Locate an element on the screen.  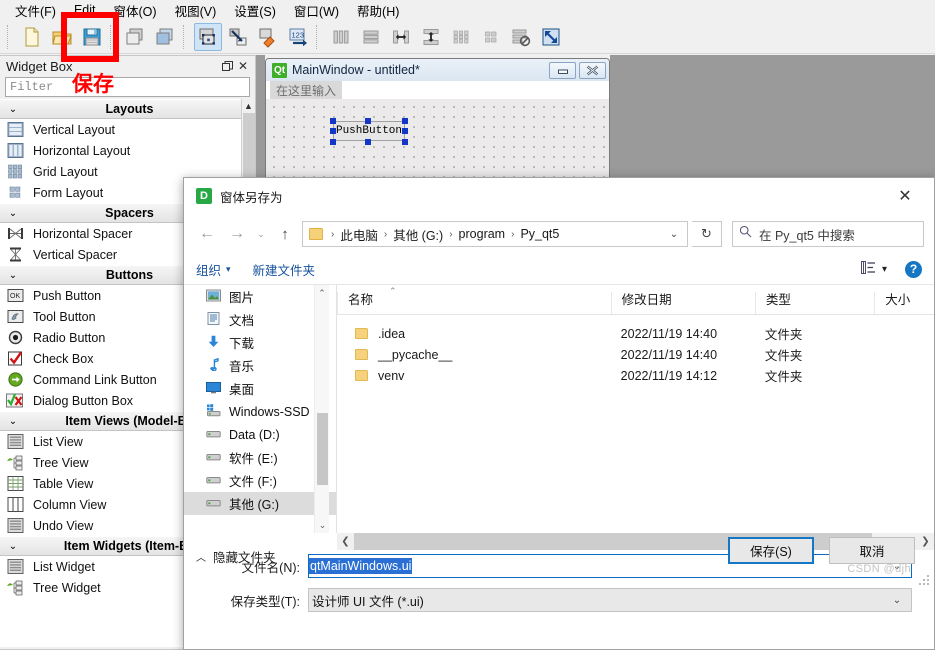
up-button: ↑ is located at coordinates (285, 234).